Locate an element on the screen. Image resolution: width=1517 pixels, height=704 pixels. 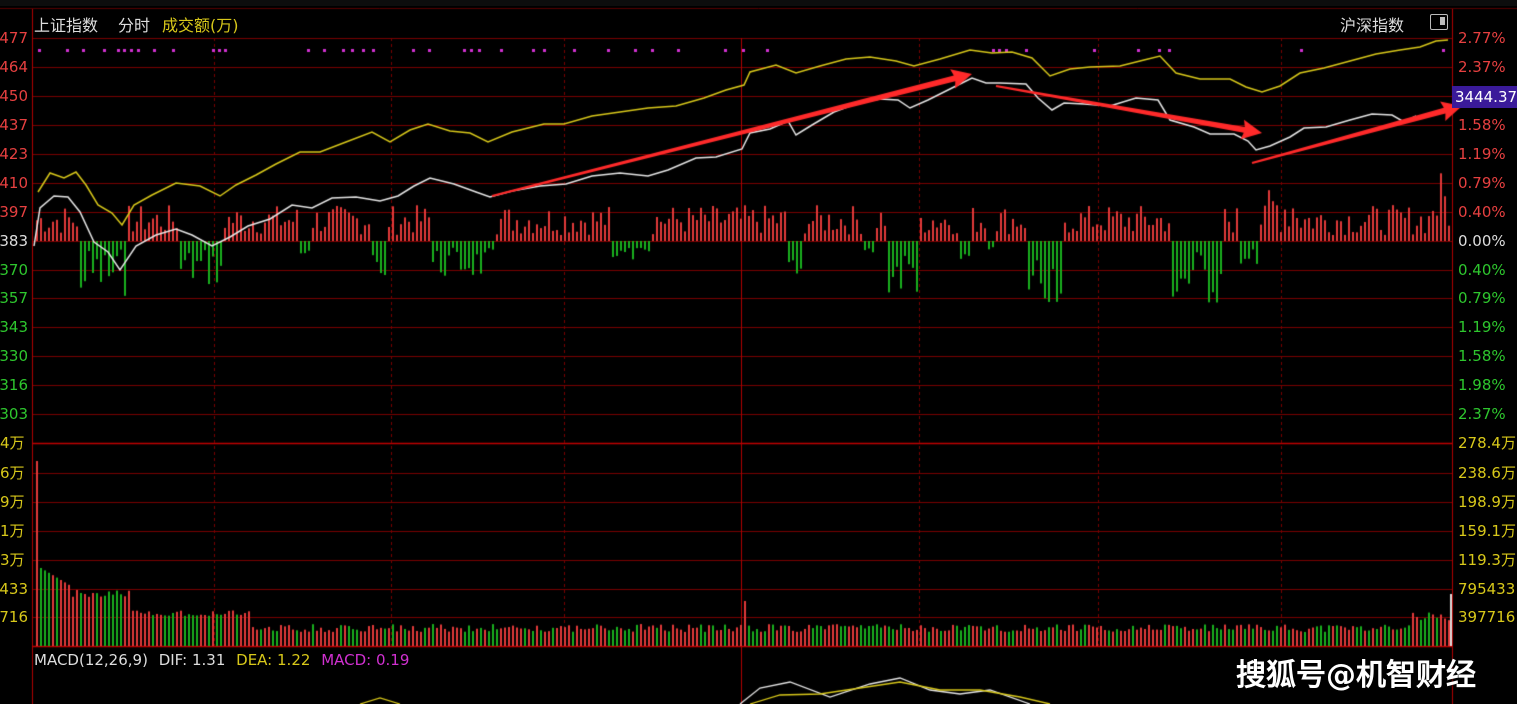
price-axis-left-label: 303 is located at coordinates (14, 414).